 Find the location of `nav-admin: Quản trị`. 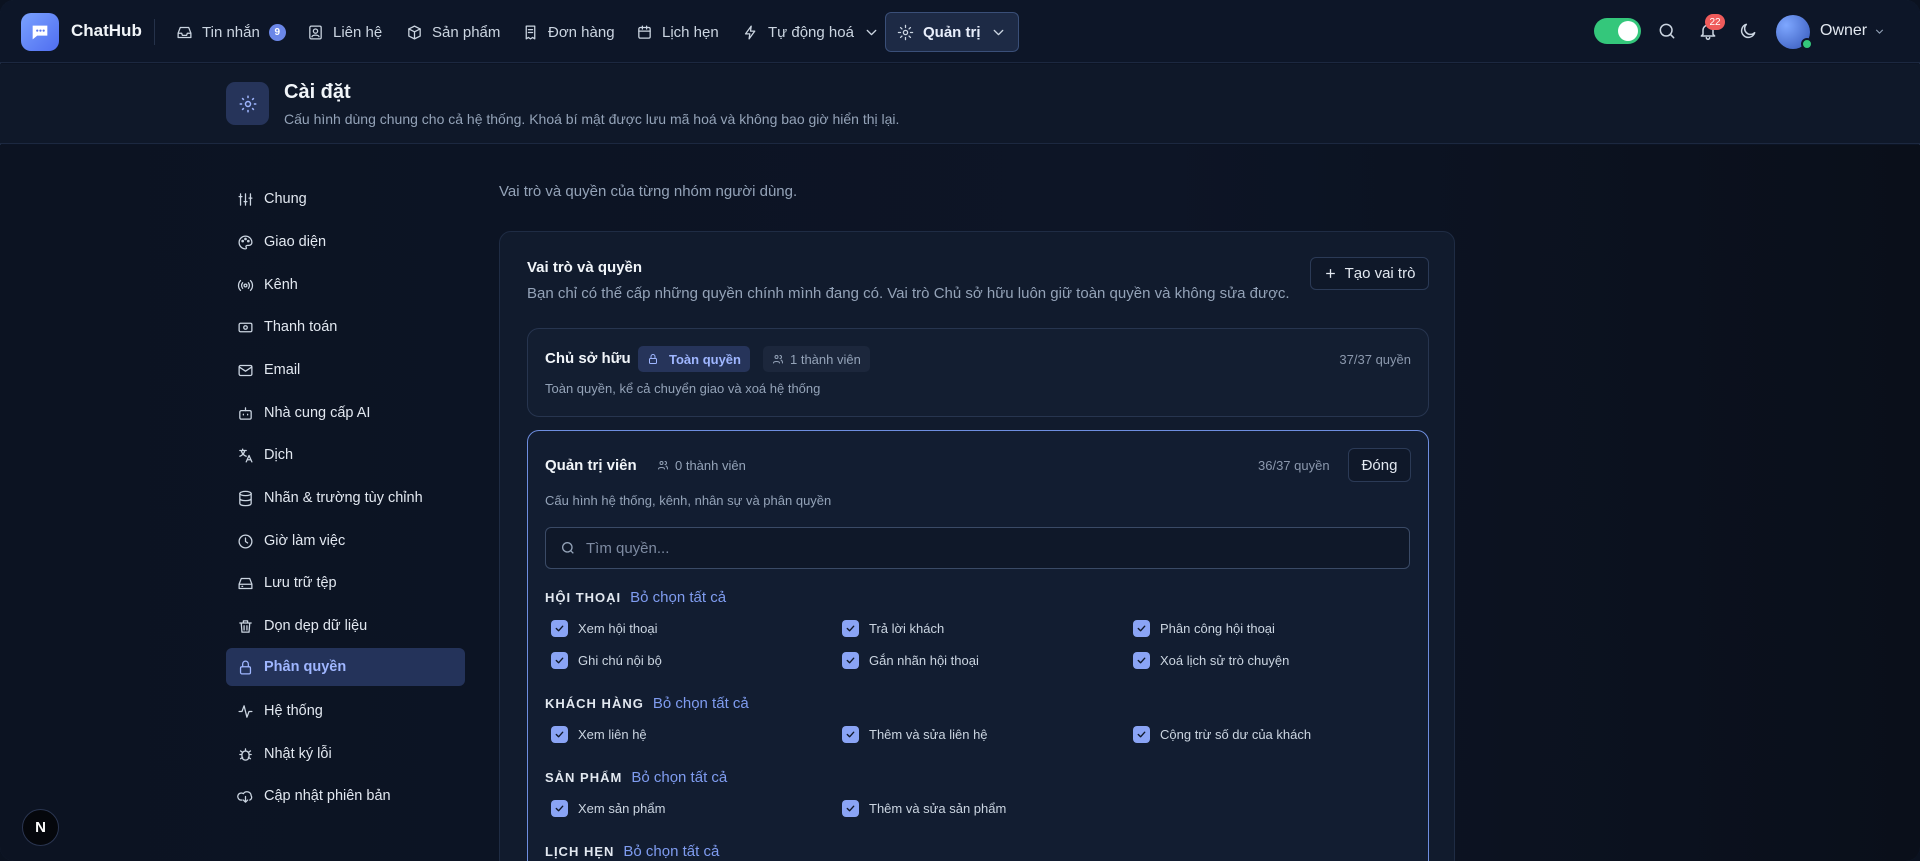

nav-admin: Quản trị is located at coordinates (952, 32).